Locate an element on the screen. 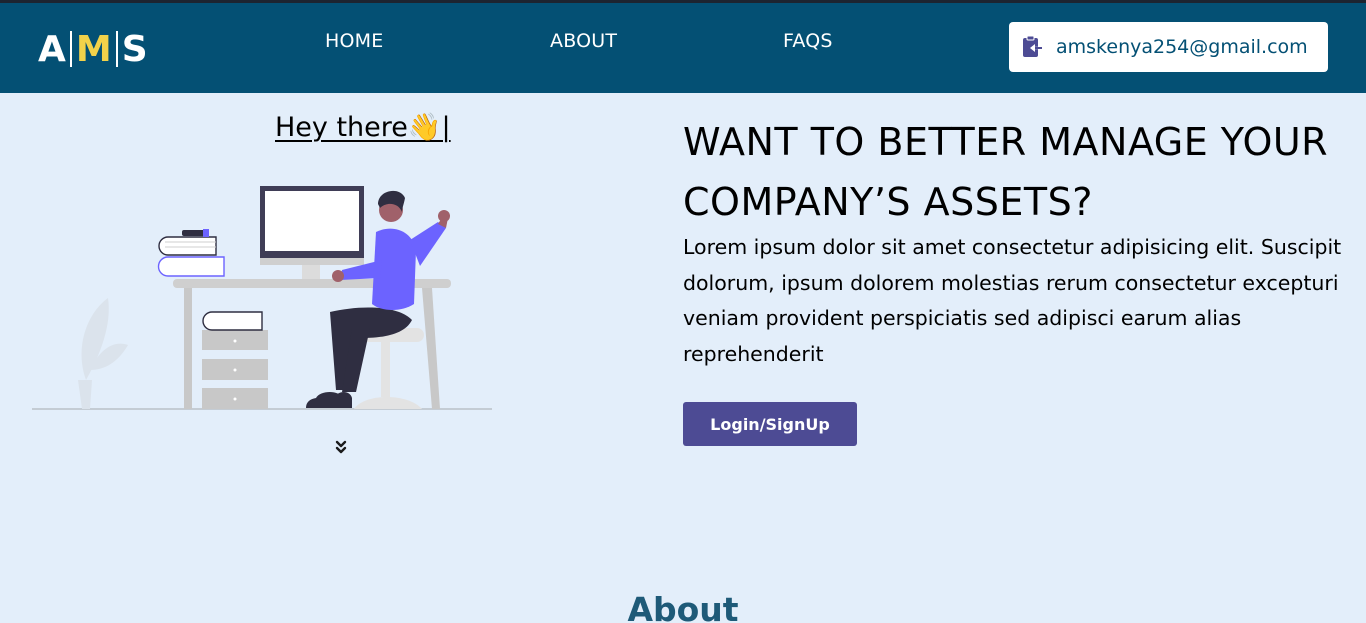  nav-faqs-link: FAQS is located at coordinates (808, 41).